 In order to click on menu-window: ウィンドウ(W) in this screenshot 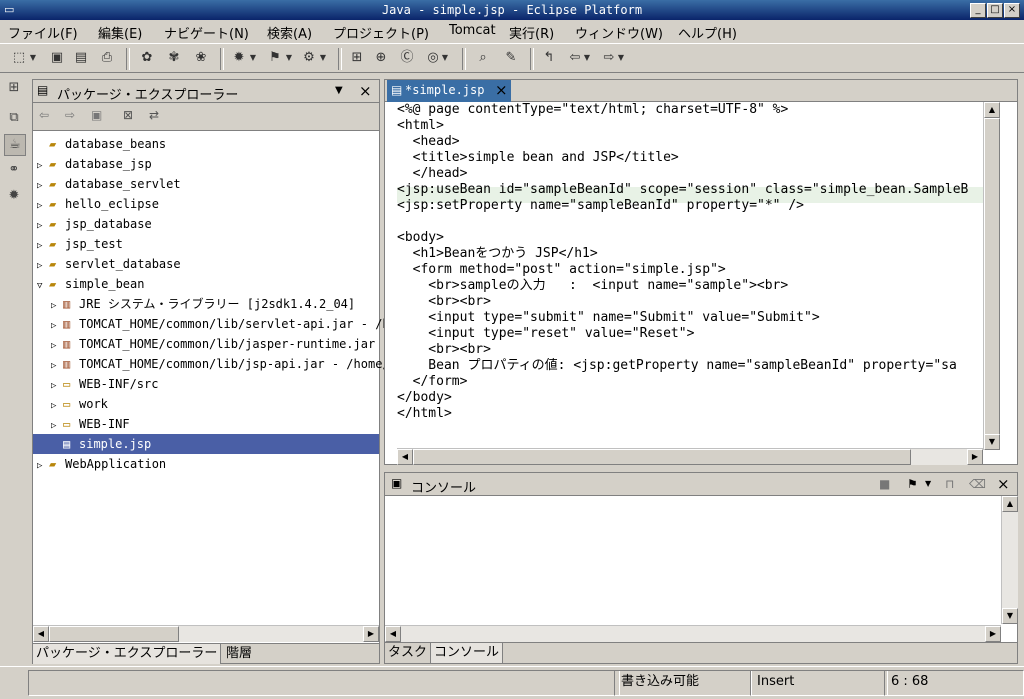, I will do `click(619, 32)`.